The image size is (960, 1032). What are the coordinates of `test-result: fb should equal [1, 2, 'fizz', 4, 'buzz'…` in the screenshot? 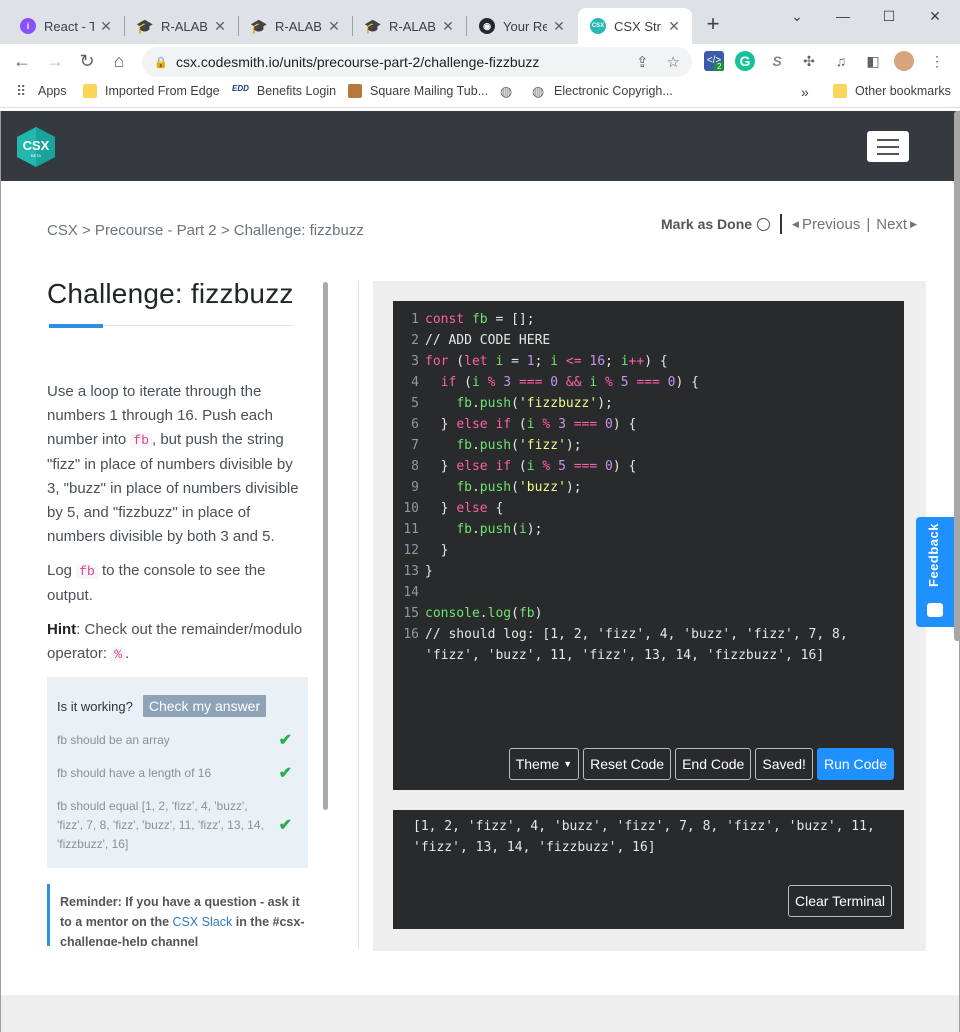 It's located at (177, 825).